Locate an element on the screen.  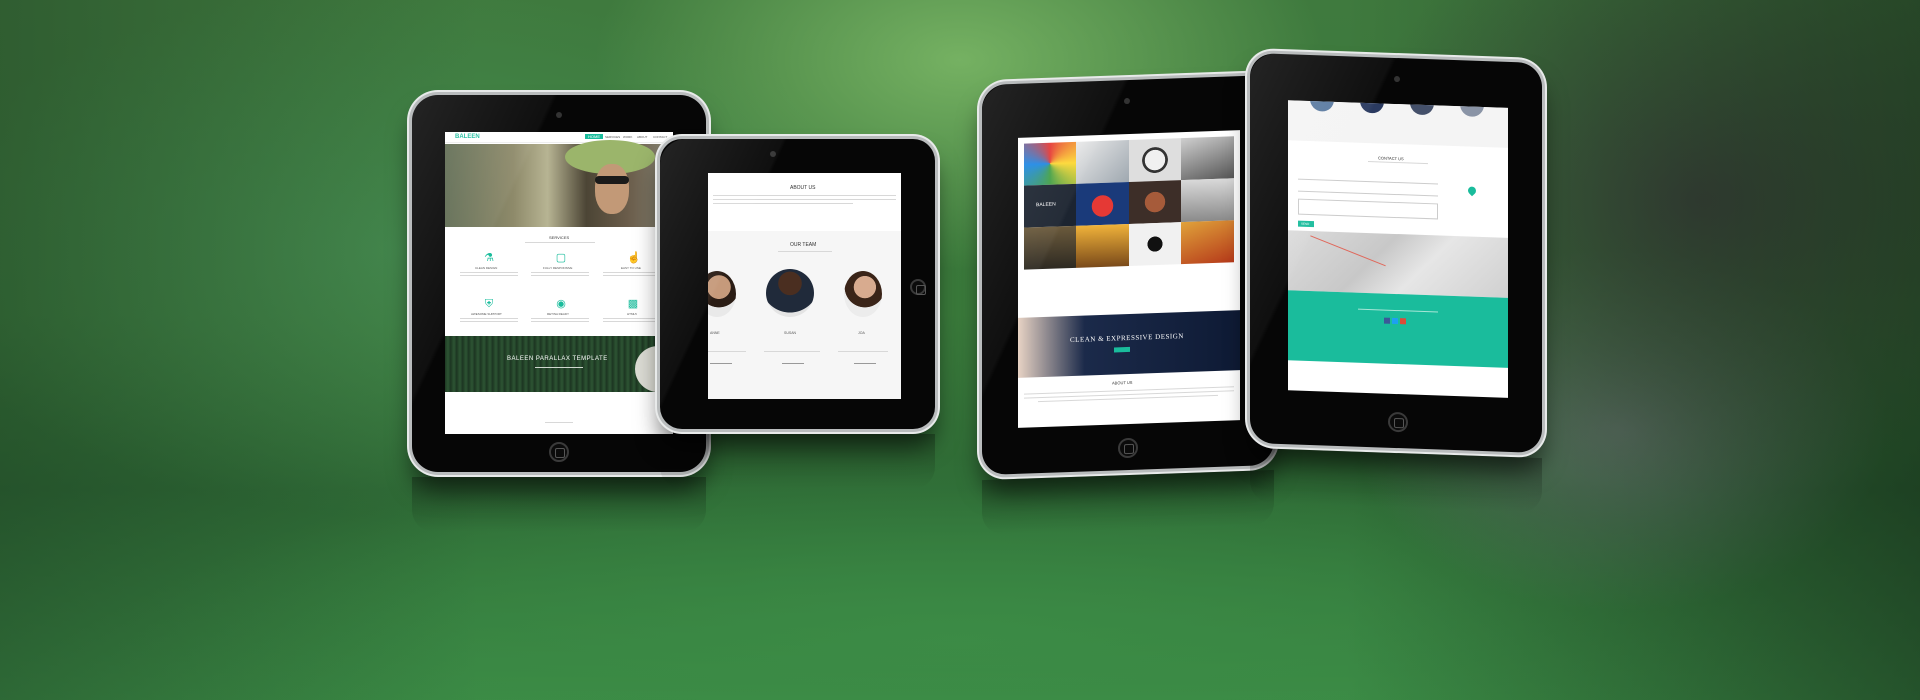
hero-title: CLEAN & EXPRESSIVE DESIGN is located at coordinates (1127, 338).